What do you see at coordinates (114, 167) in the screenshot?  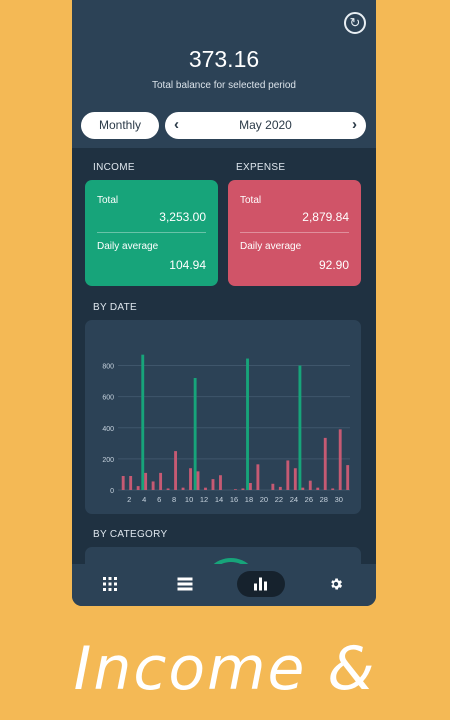 I see `income-section-title: INCOME` at bounding box center [114, 167].